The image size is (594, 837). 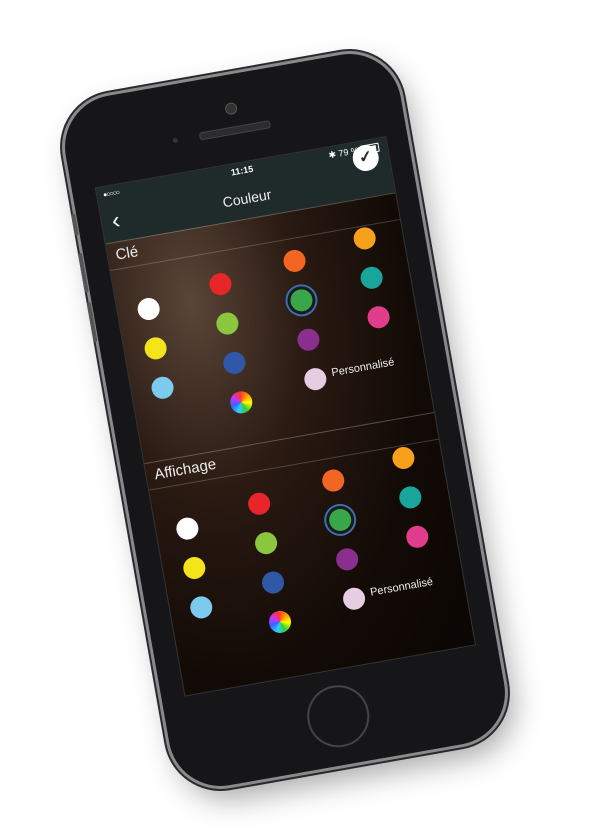 What do you see at coordinates (338, 716) in the screenshot?
I see `home-button` at bounding box center [338, 716].